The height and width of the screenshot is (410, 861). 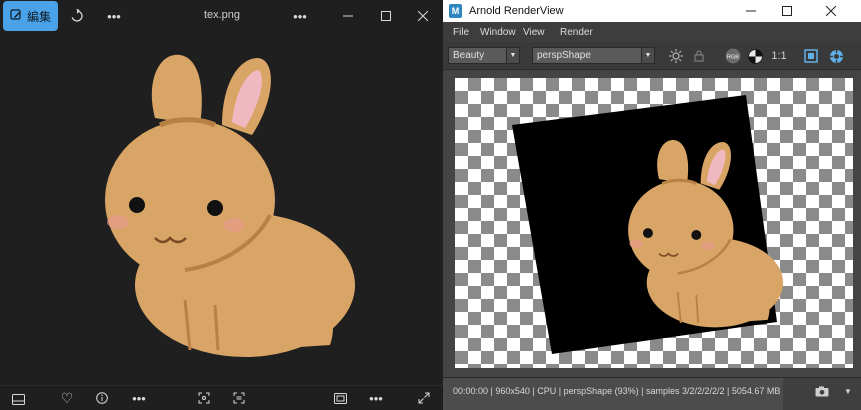 I want to click on photos-bottom-bar: ♡ ••• •••, so click(x=221, y=397).